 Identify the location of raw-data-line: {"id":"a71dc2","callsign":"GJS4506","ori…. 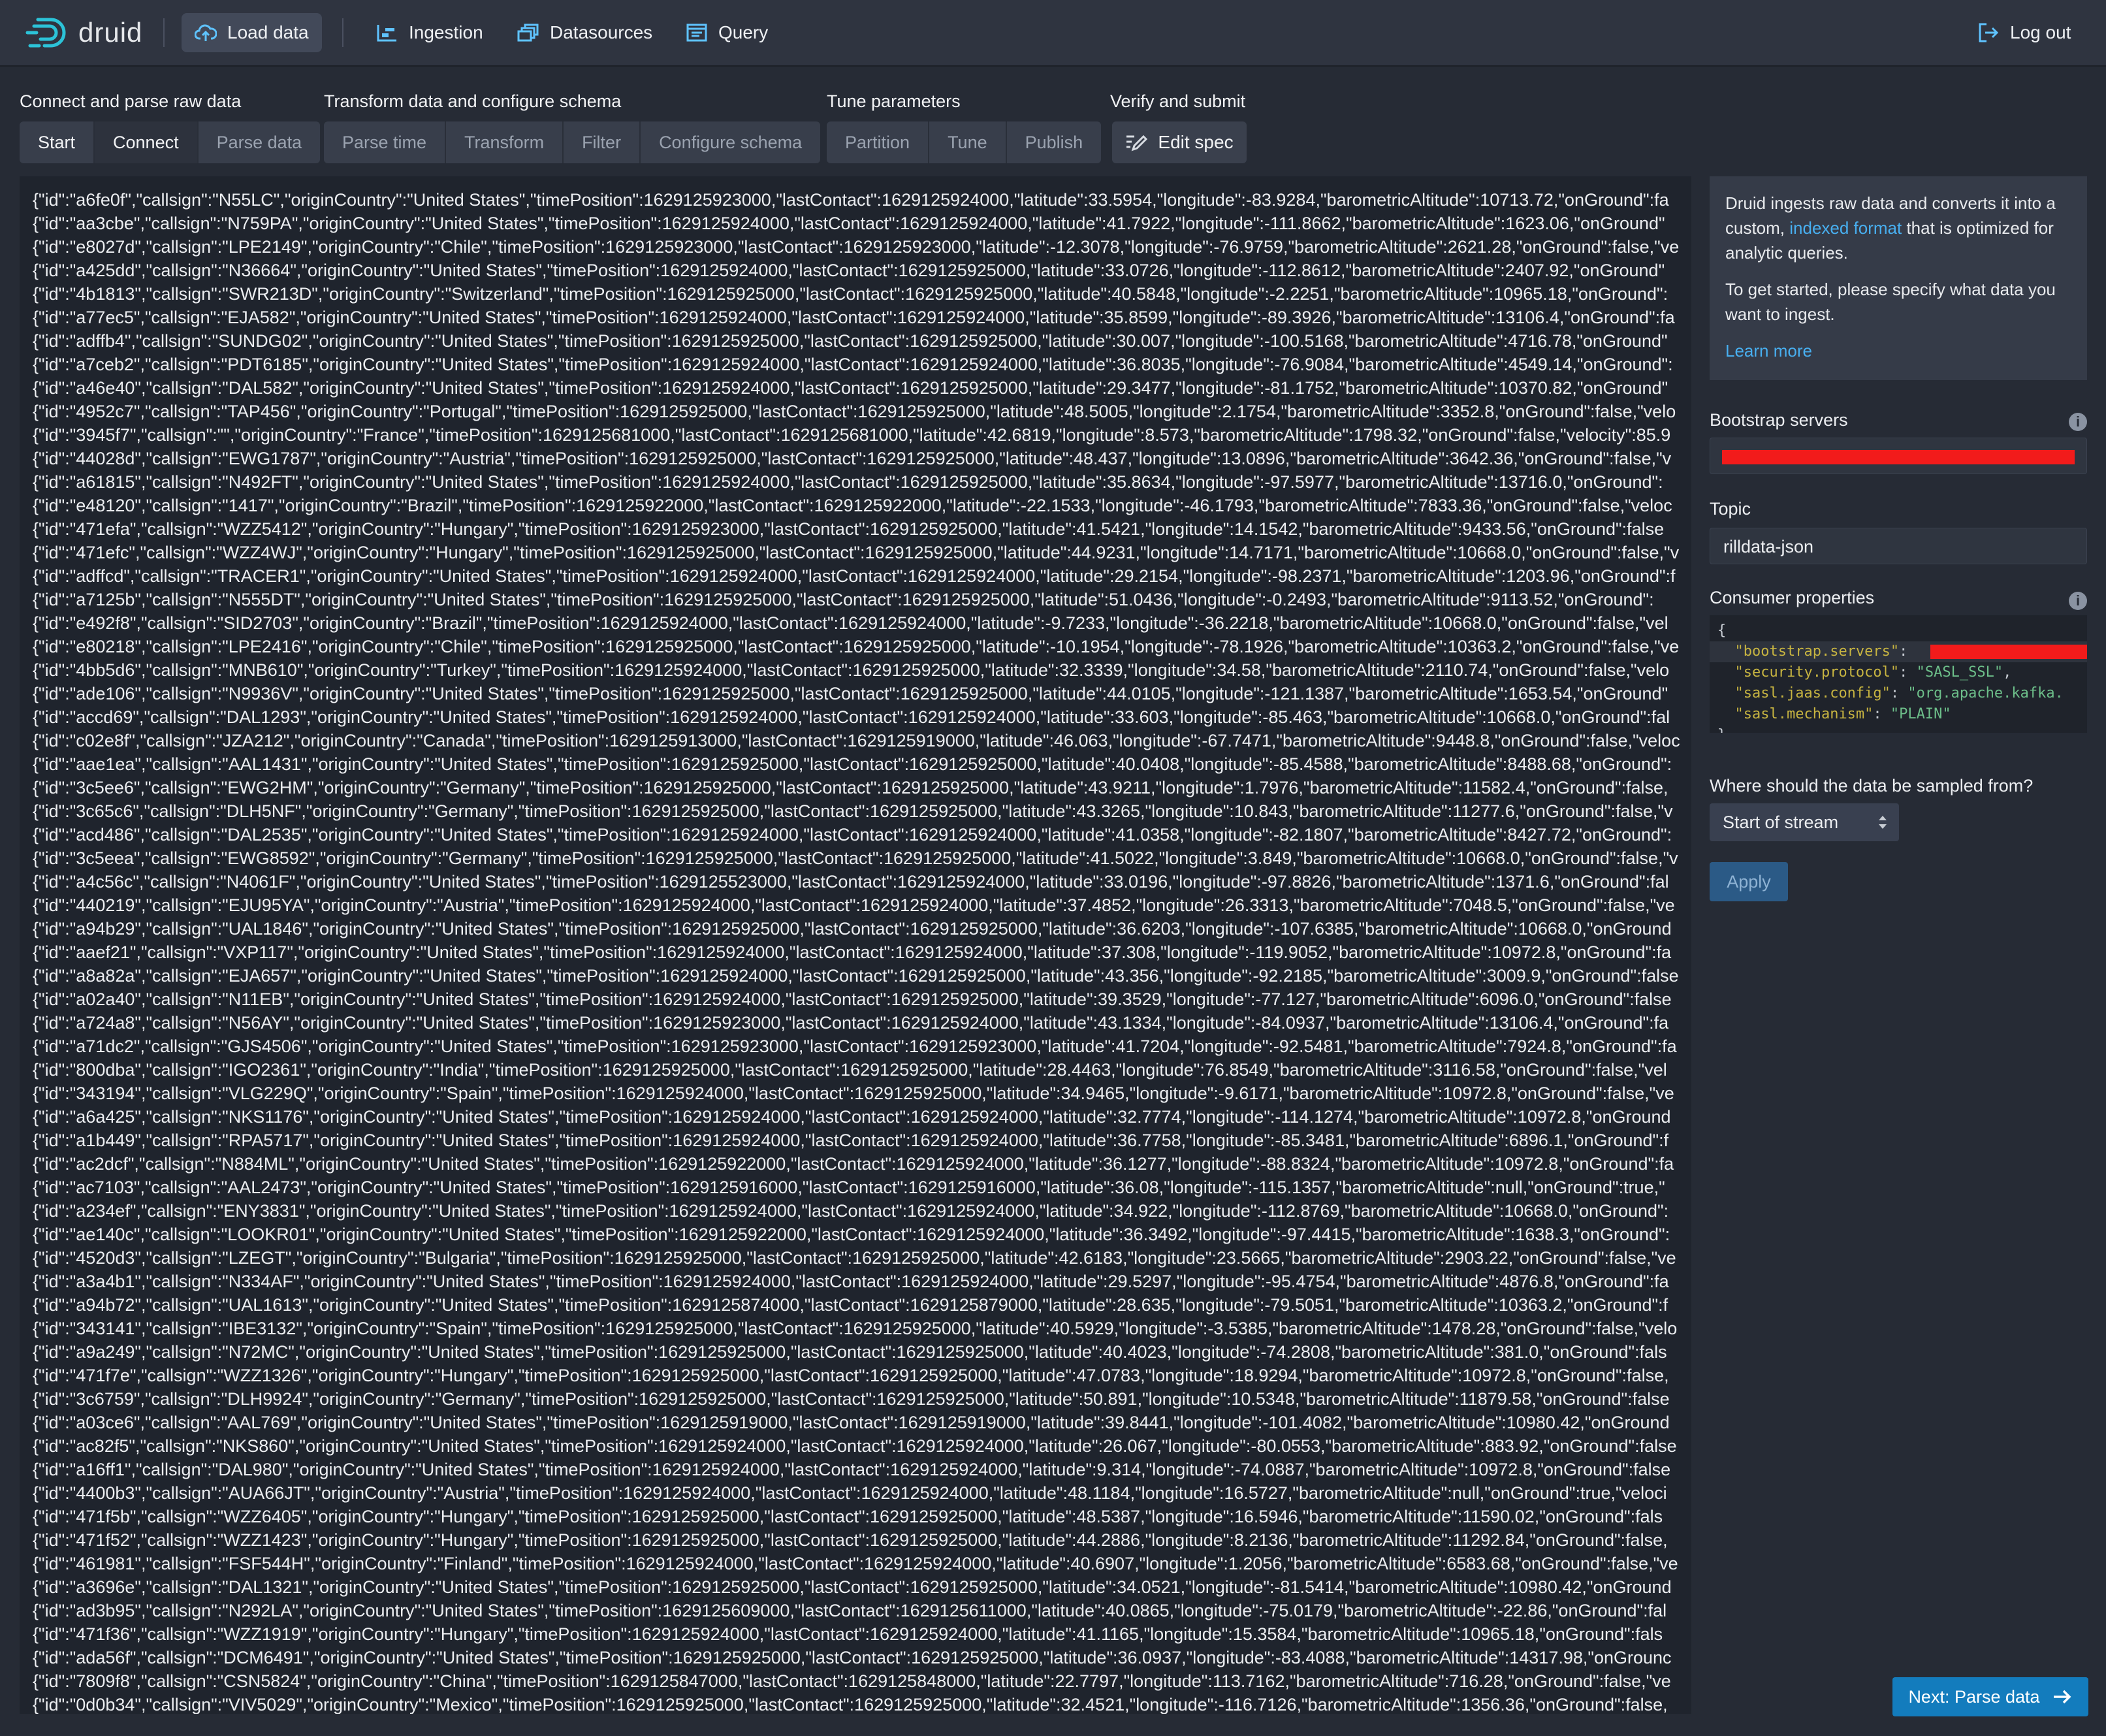
(855, 1047).